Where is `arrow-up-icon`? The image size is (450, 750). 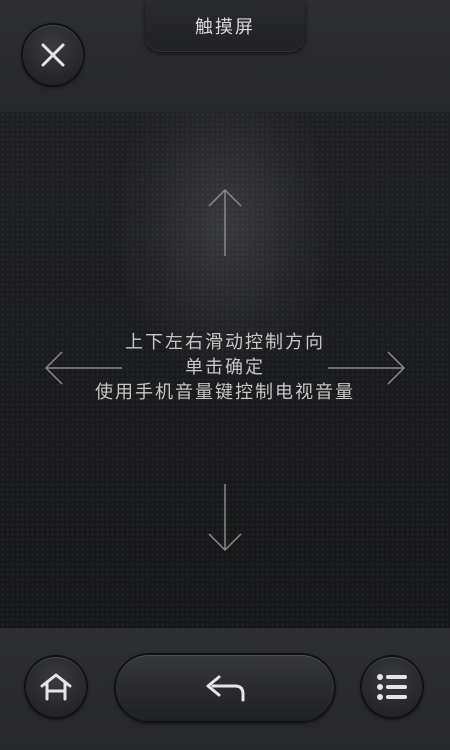 arrow-up-icon is located at coordinates (225, 222).